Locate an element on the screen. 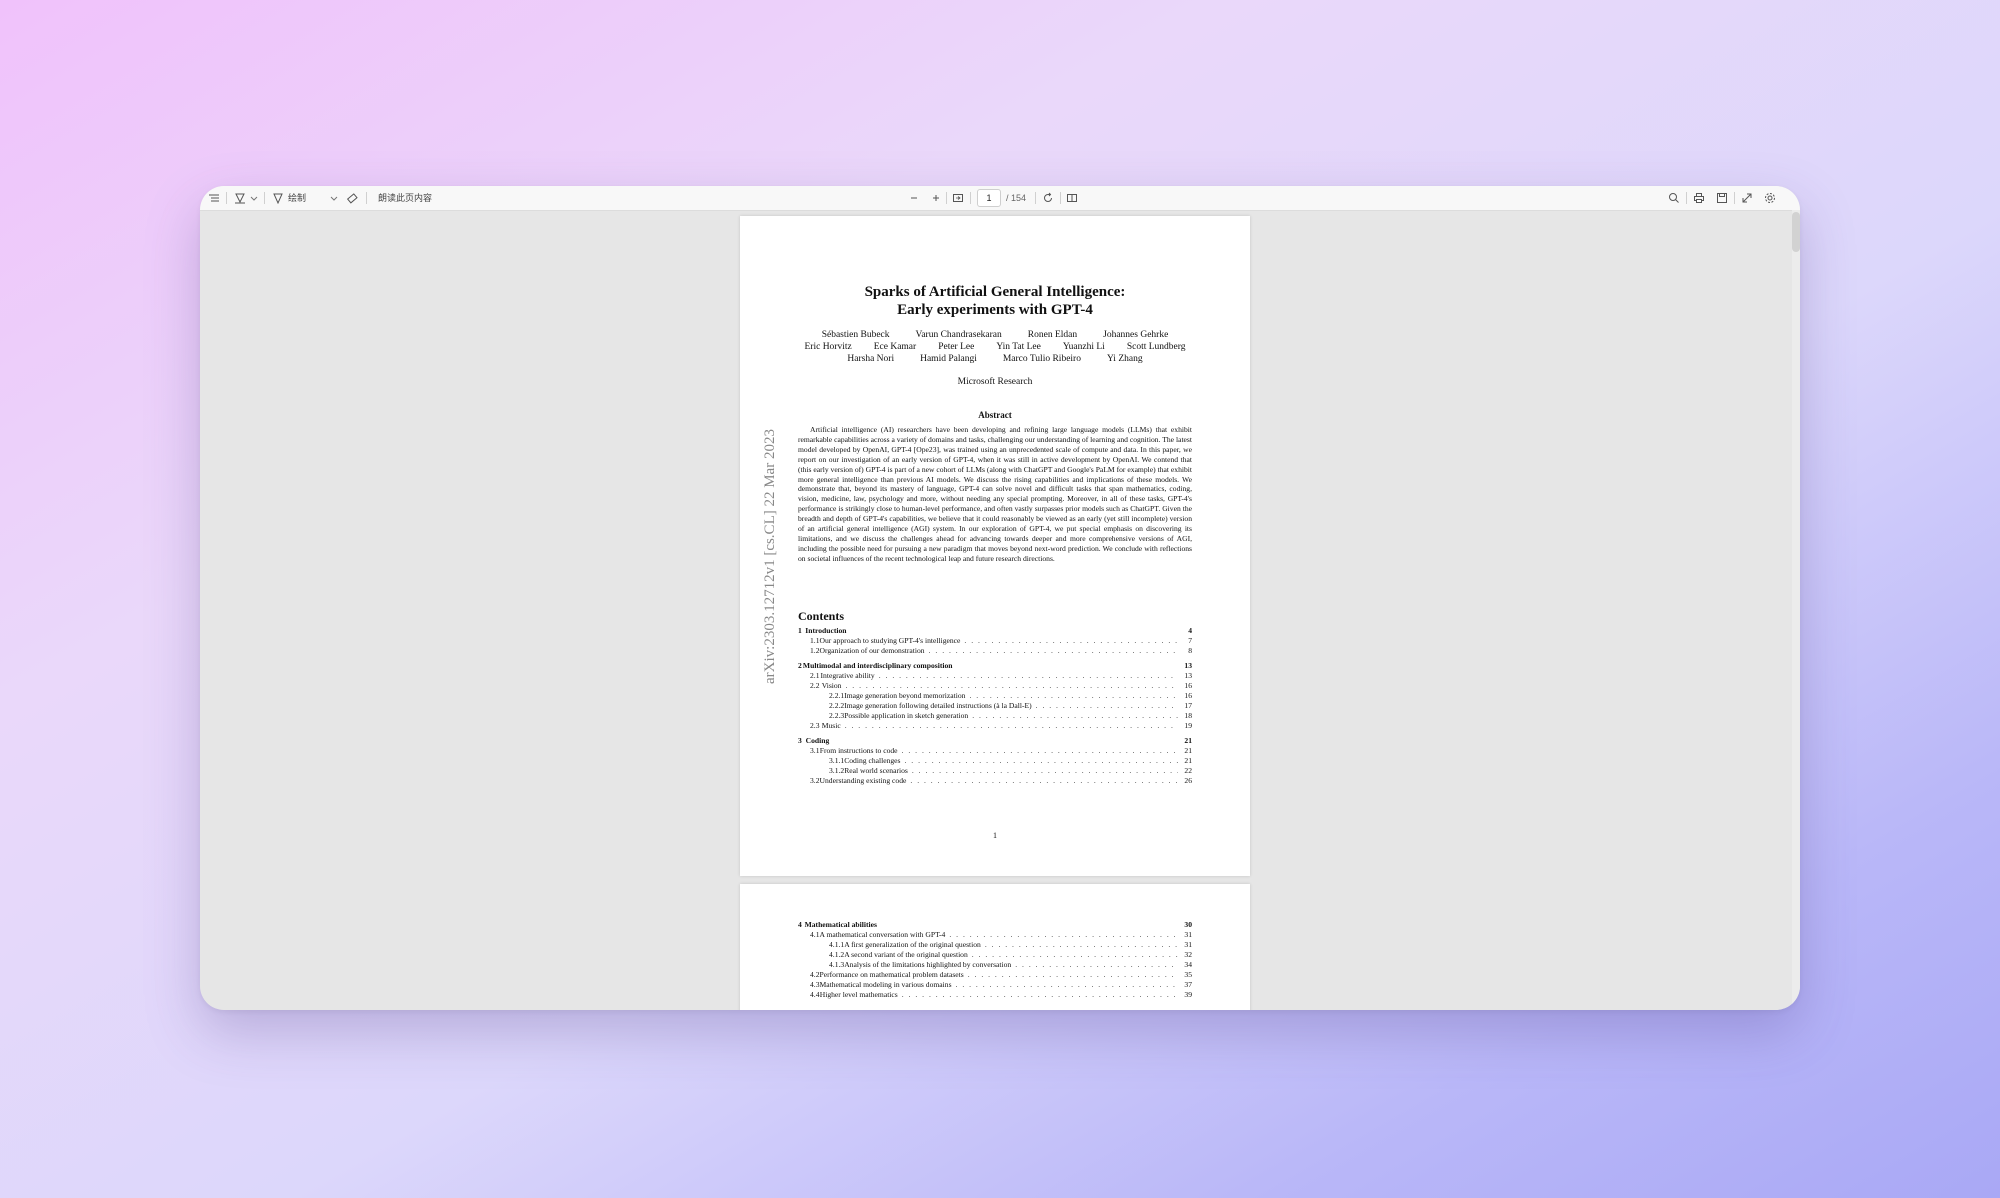 The image size is (2000, 1198). draw-button: 绘制 is located at coordinates (289, 198).